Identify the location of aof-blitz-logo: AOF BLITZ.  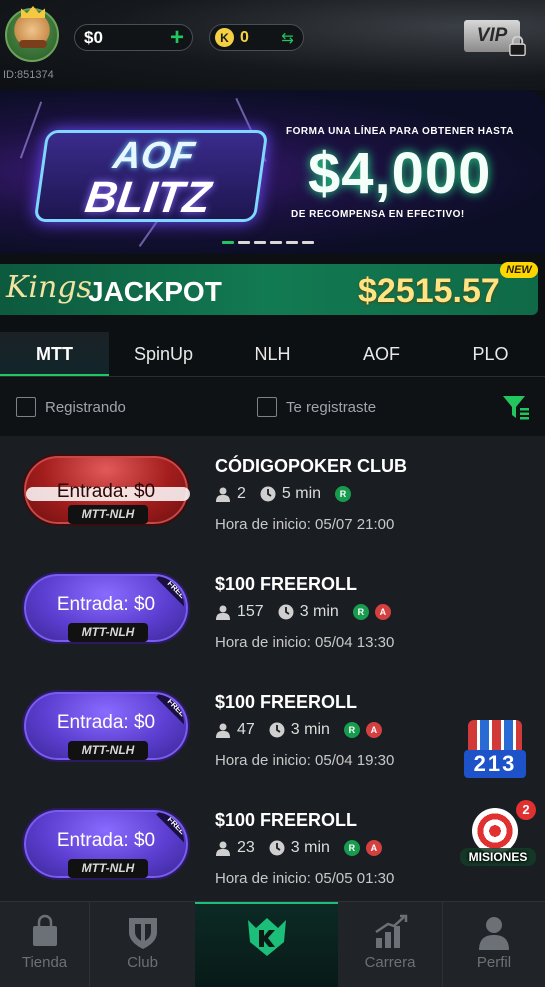
(151, 176).